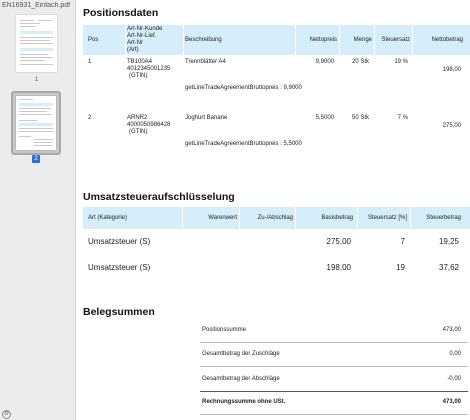  Describe the element at coordinates (338, 241) in the screenshot. I see `tax-row-basisbetrag: 275,00` at that location.